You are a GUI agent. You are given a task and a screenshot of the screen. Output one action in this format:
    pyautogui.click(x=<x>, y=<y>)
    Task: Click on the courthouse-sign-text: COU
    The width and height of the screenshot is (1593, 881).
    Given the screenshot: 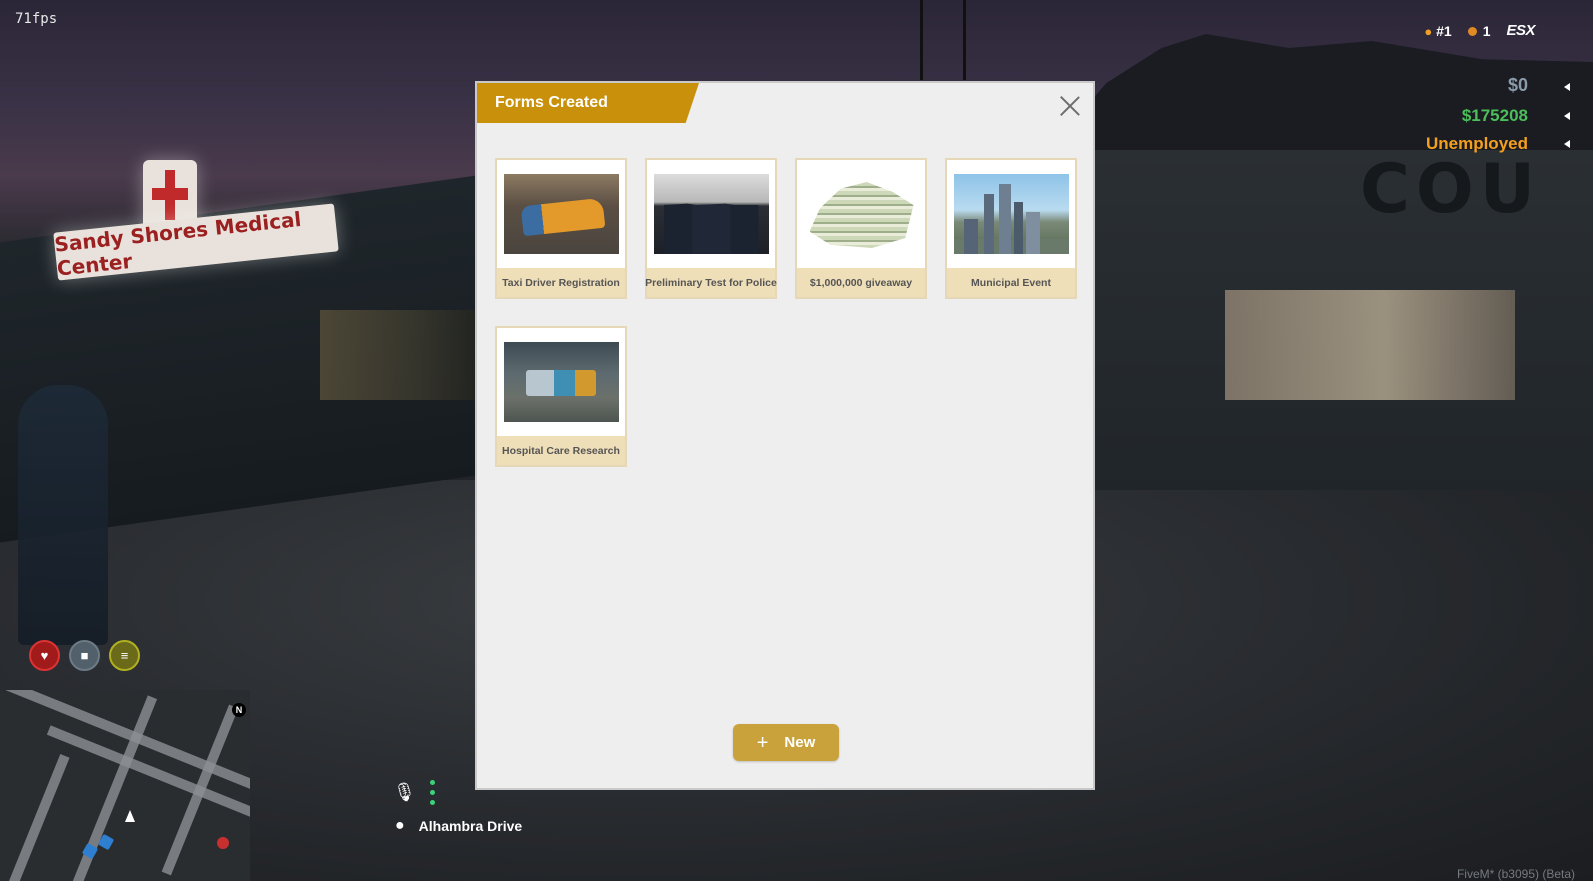 What is the action you would take?
    pyautogui.click(x=1450, y=189)
    